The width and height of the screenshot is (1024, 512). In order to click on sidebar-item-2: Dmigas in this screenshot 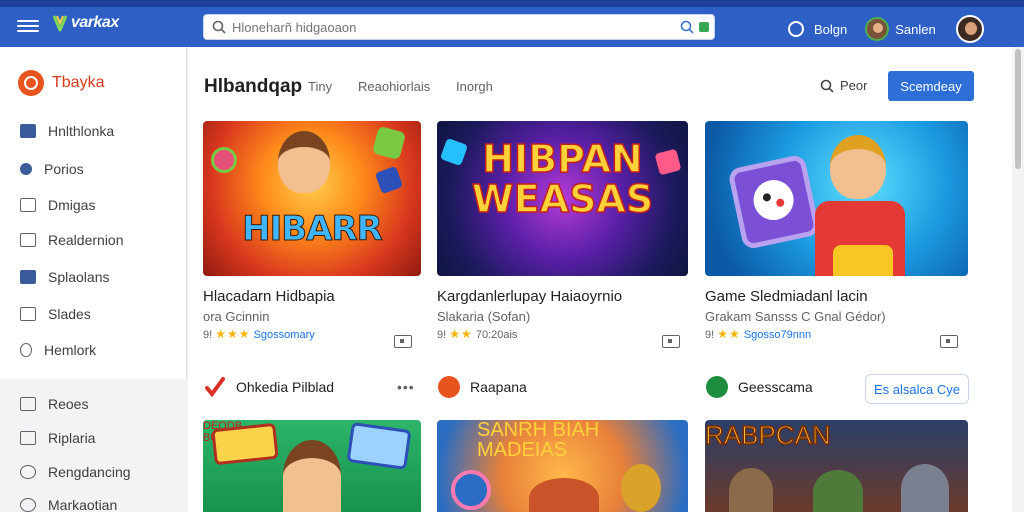, I will do `click(57, 205)`.